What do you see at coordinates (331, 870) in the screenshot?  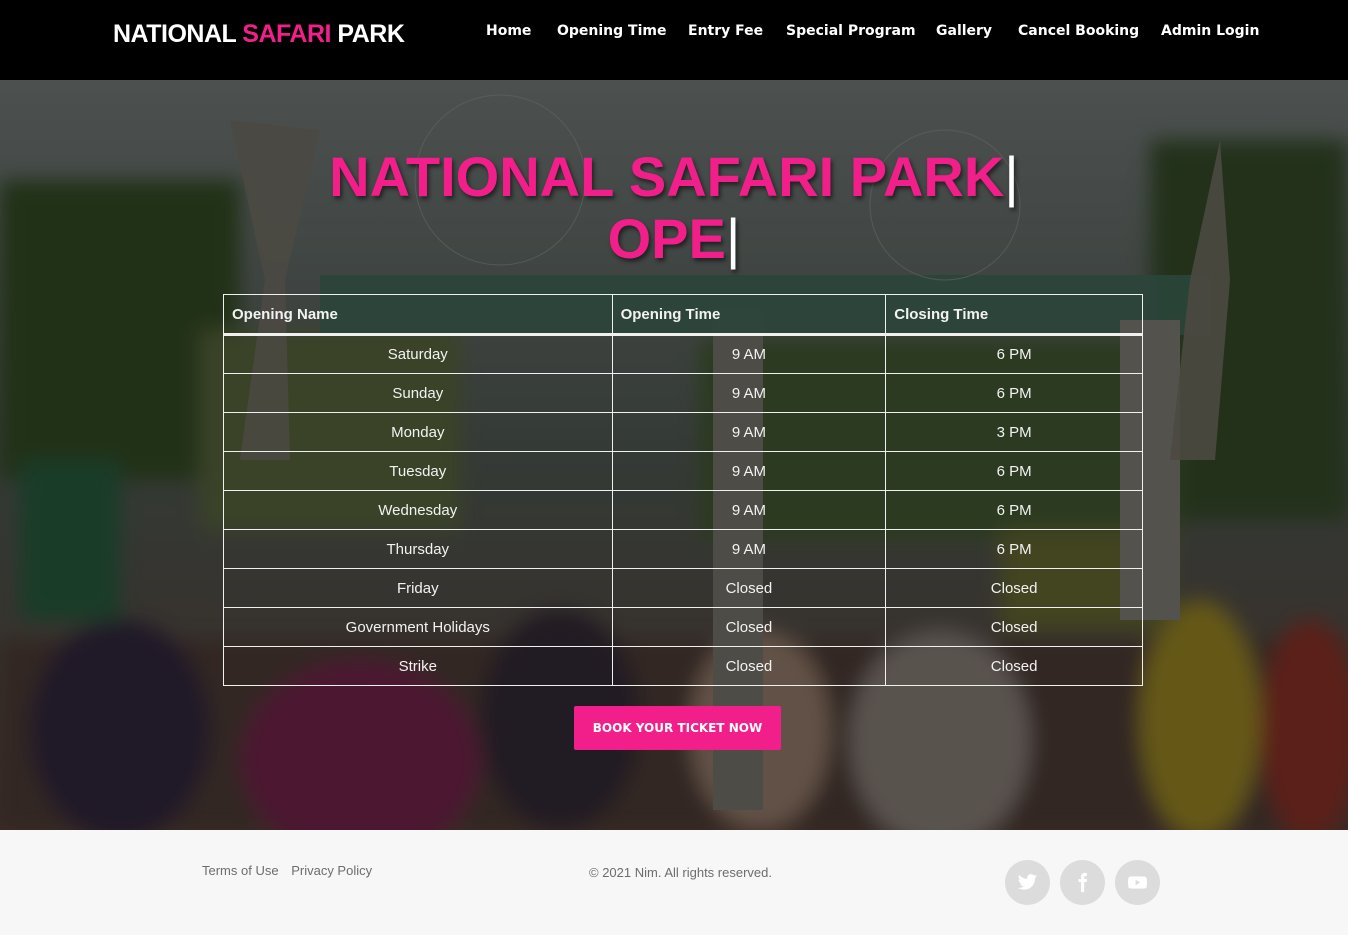 I see `privacy-policy-link: Privacy Policy` at bounding box center [331, 870].